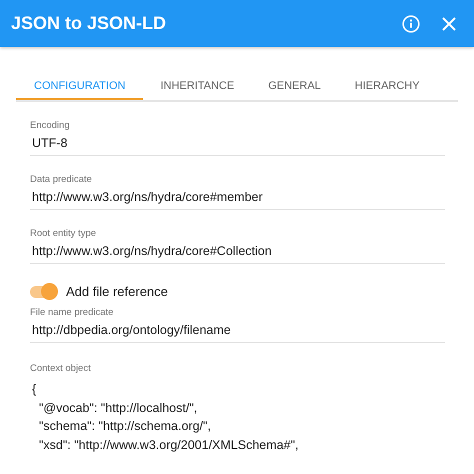 Image resolution: width=474 pixels, height=474 pixels. What do you see at coordinates (411, 23) in the screenshot?
I see `info-icon` at bounding box center [411, 23].